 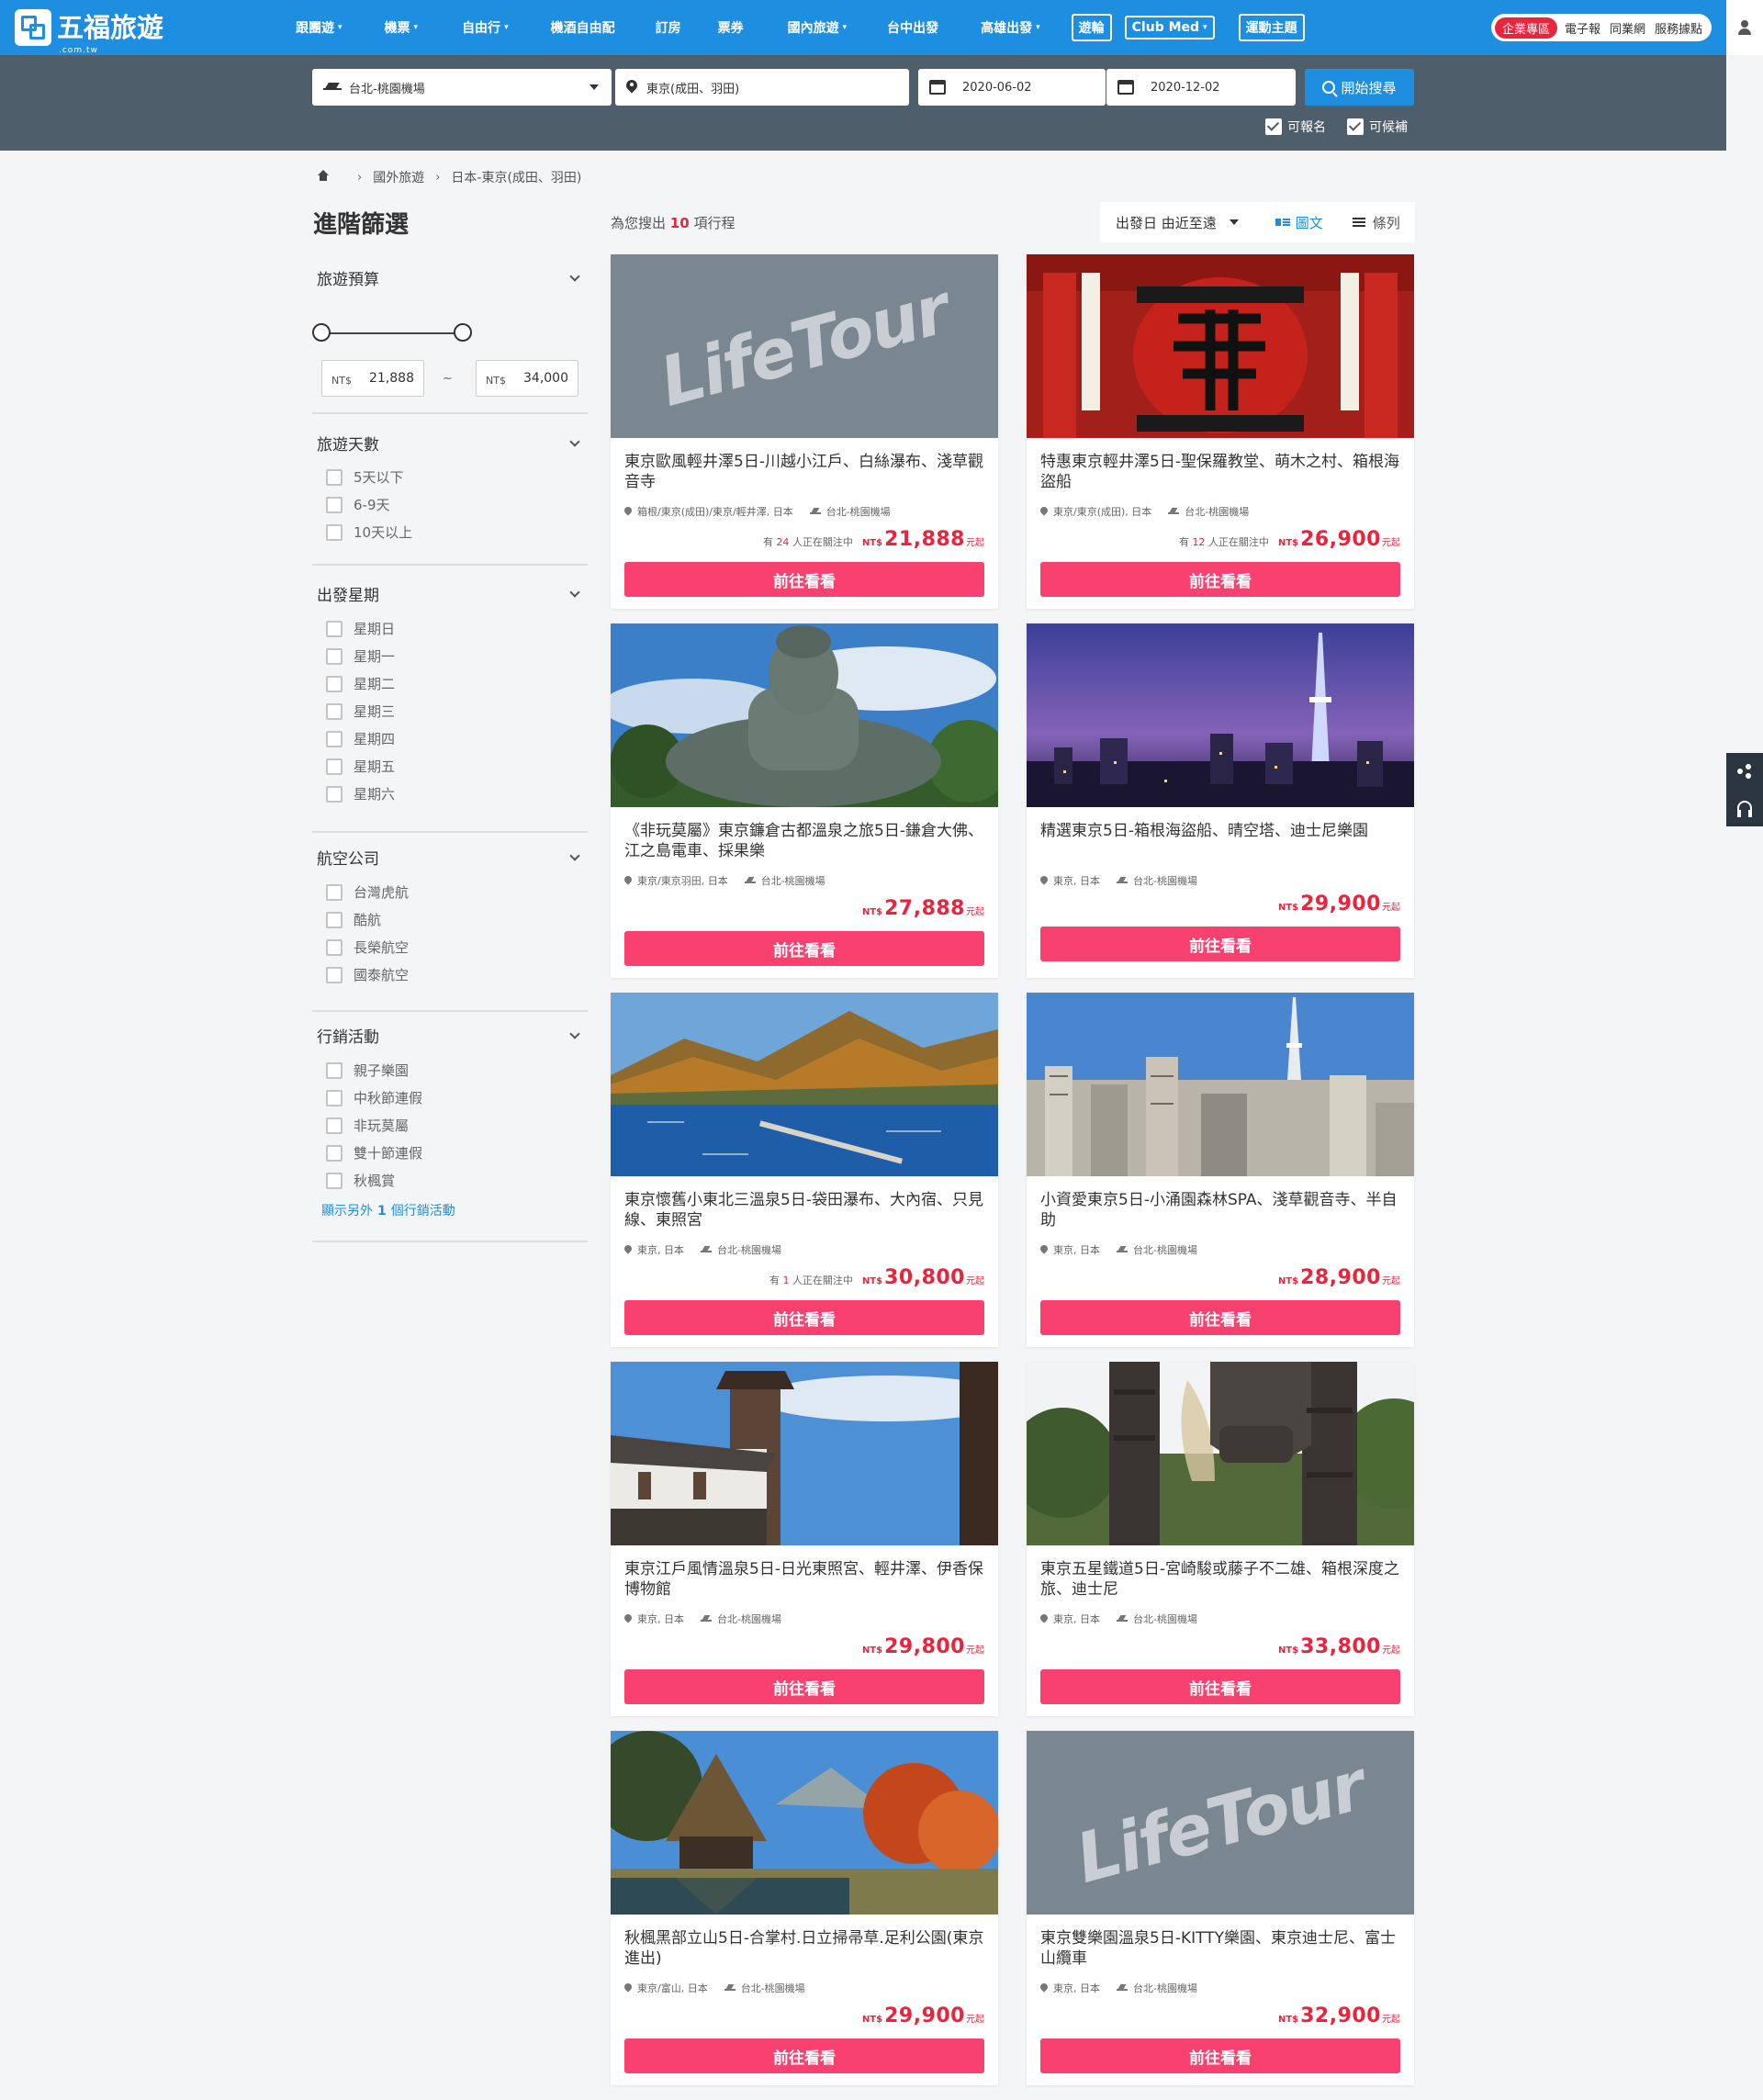 I want to click on filter-option: 10天以上, so click(x=369, y=532).